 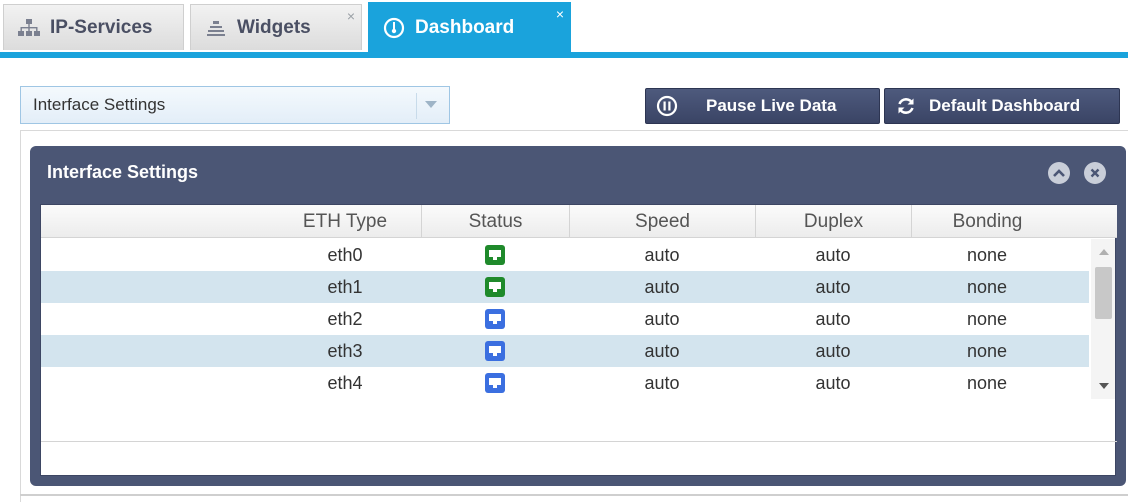 What do you see at coordinates (833, 221) in the screenshot?
I see `column-header-duplex: Duplex` at bounding box center [833, 221].